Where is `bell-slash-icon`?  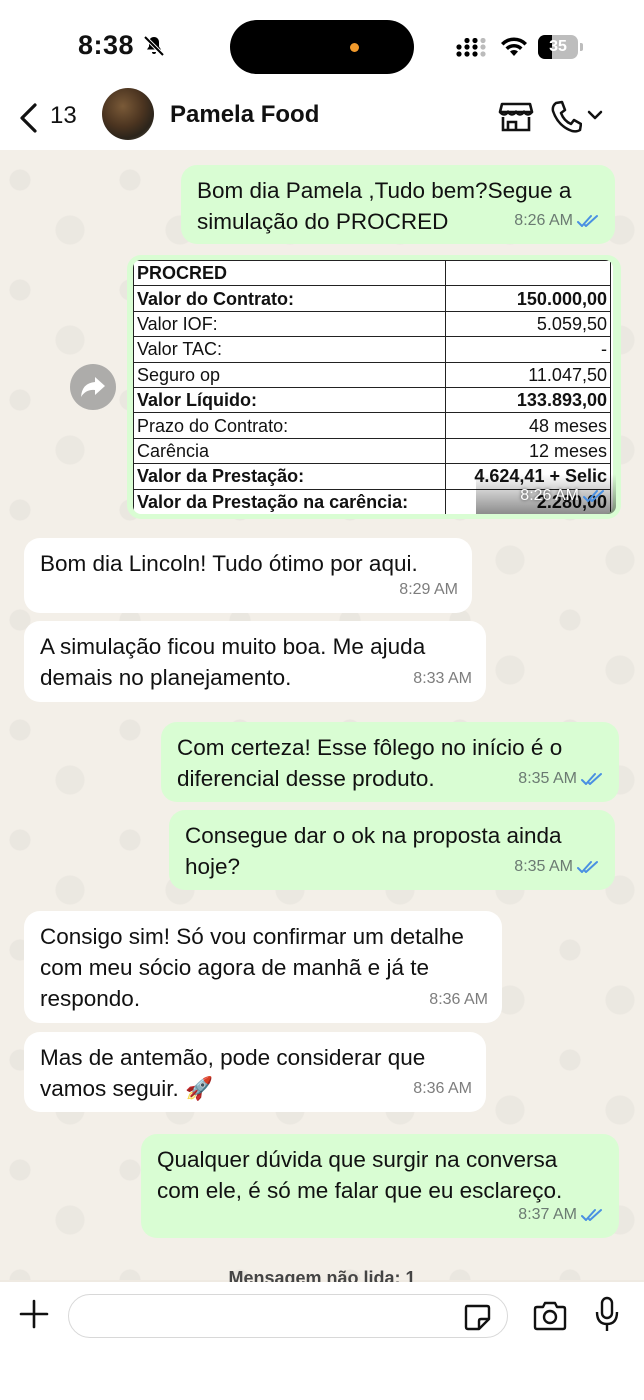
bell-slash-icon is located at coordinates (154, 46).